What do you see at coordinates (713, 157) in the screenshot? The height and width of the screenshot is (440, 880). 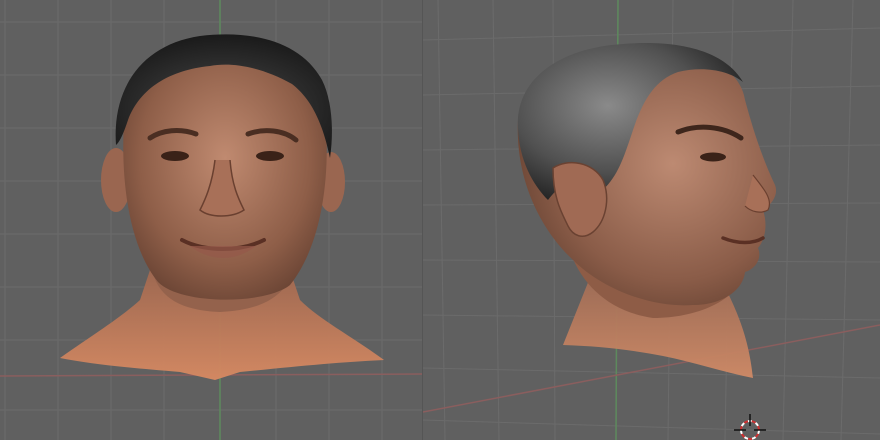 I see `eye` at bounding box center [713, 157].